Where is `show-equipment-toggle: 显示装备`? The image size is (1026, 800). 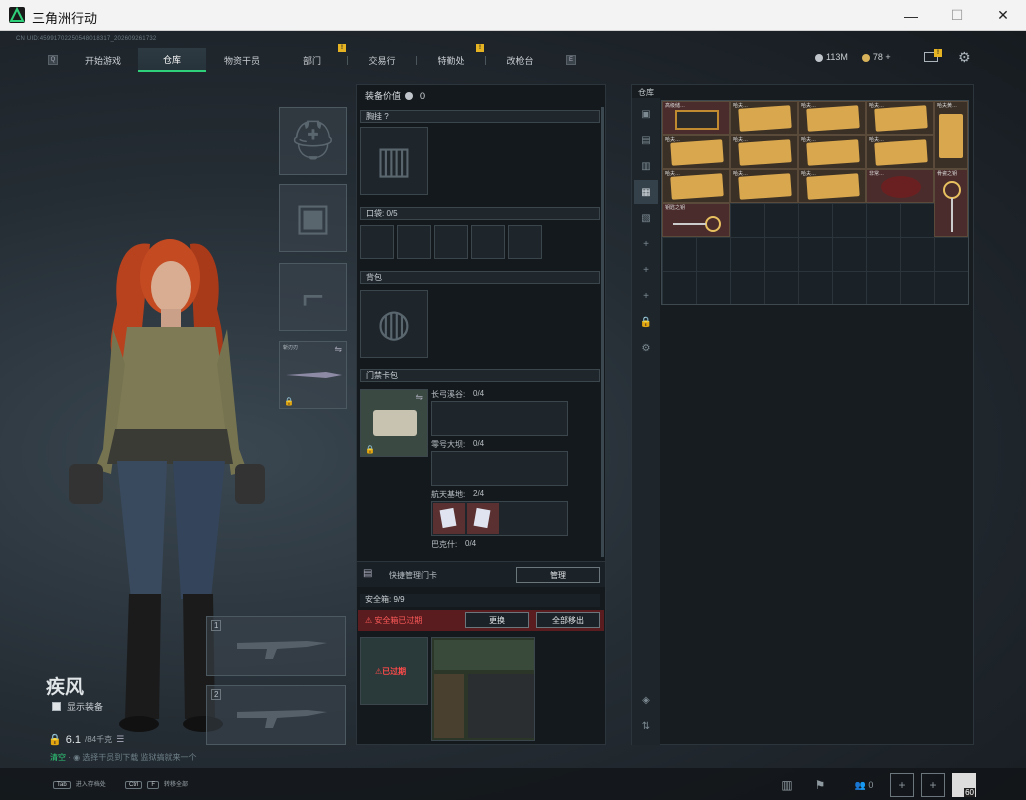
show-equipment-toggle: 显示装备 is located at coordinates (77, 706).